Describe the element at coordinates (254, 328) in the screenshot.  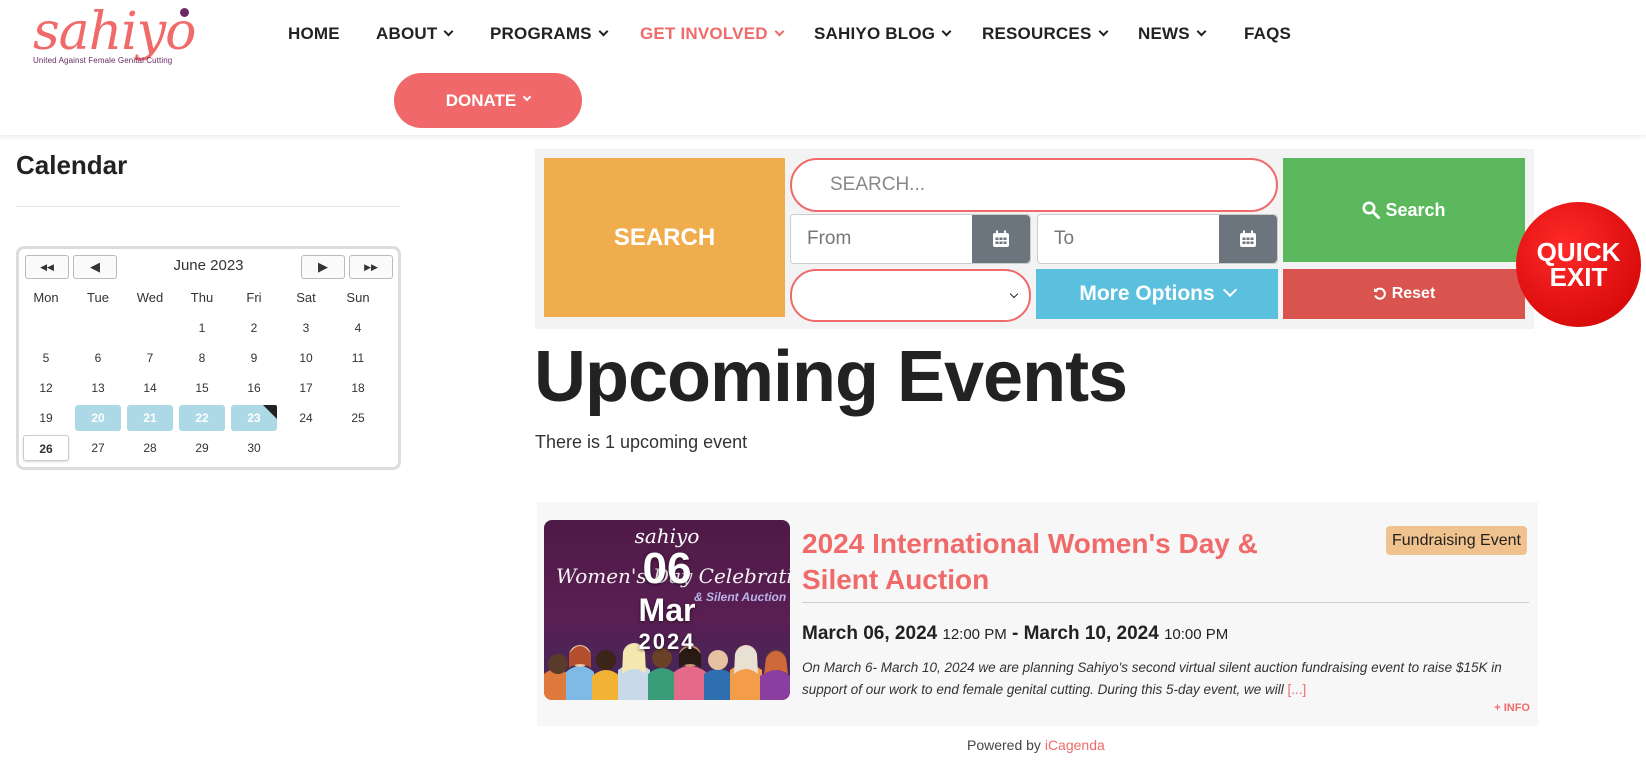
I see `calendar-day: 2` at that location.